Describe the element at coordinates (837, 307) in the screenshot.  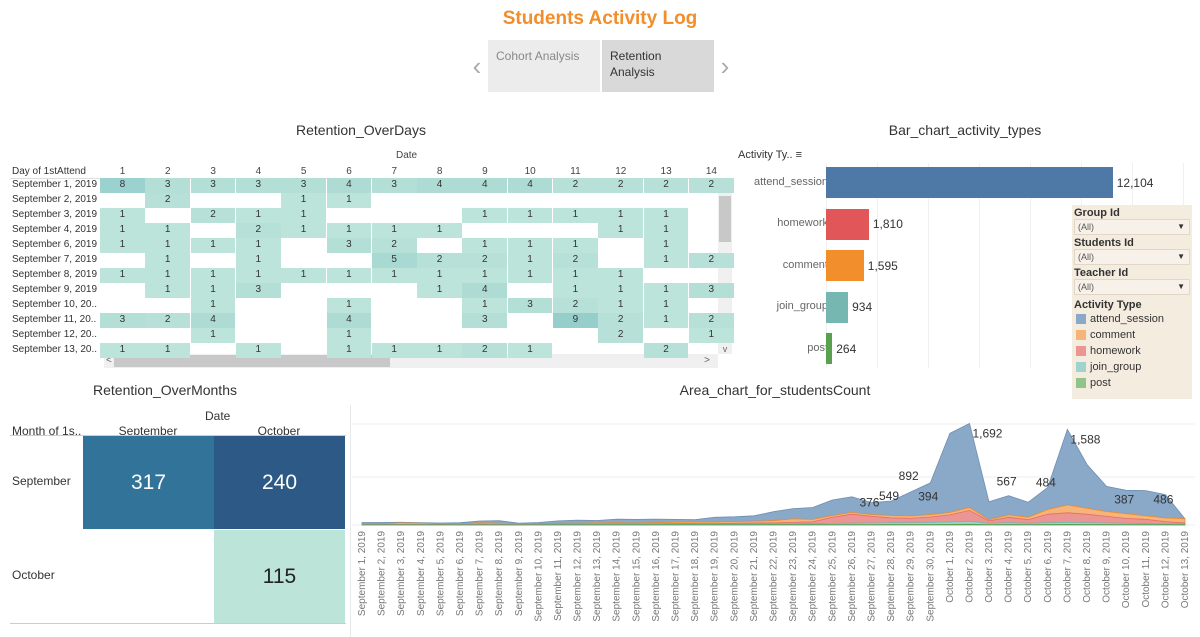
I see `bar-join_group` at that location.